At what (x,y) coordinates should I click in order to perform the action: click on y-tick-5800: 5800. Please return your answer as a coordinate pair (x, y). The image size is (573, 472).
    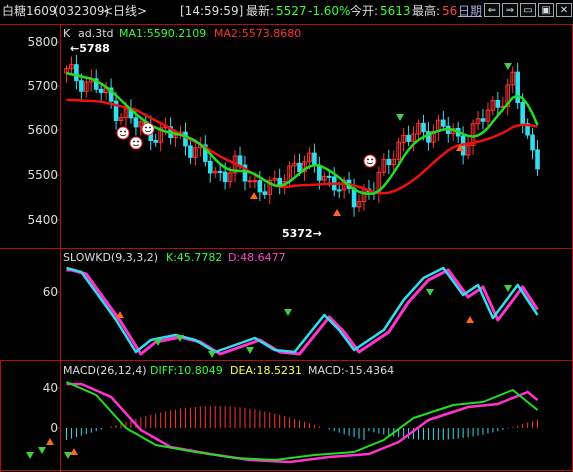
    Looking at the image, I should click on (42, 42).